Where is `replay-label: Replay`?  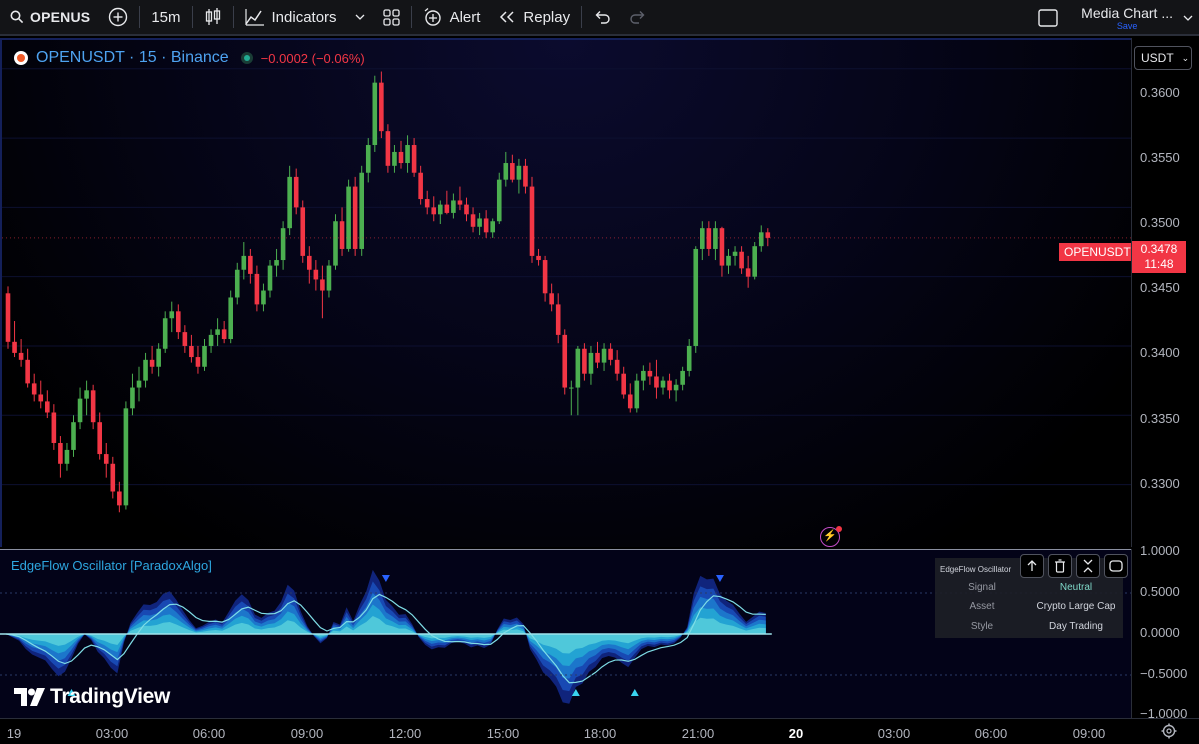 replay-label: Replay is located at coordinates (547, 17).